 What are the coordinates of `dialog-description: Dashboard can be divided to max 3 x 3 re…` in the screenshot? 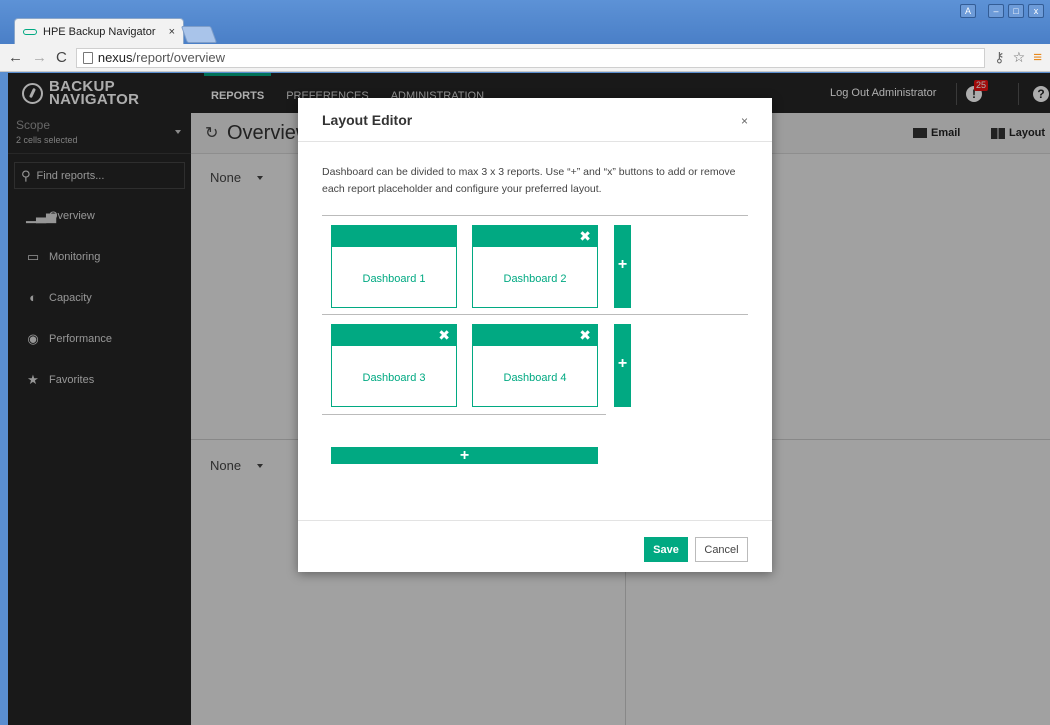 It's located at (529, 180).